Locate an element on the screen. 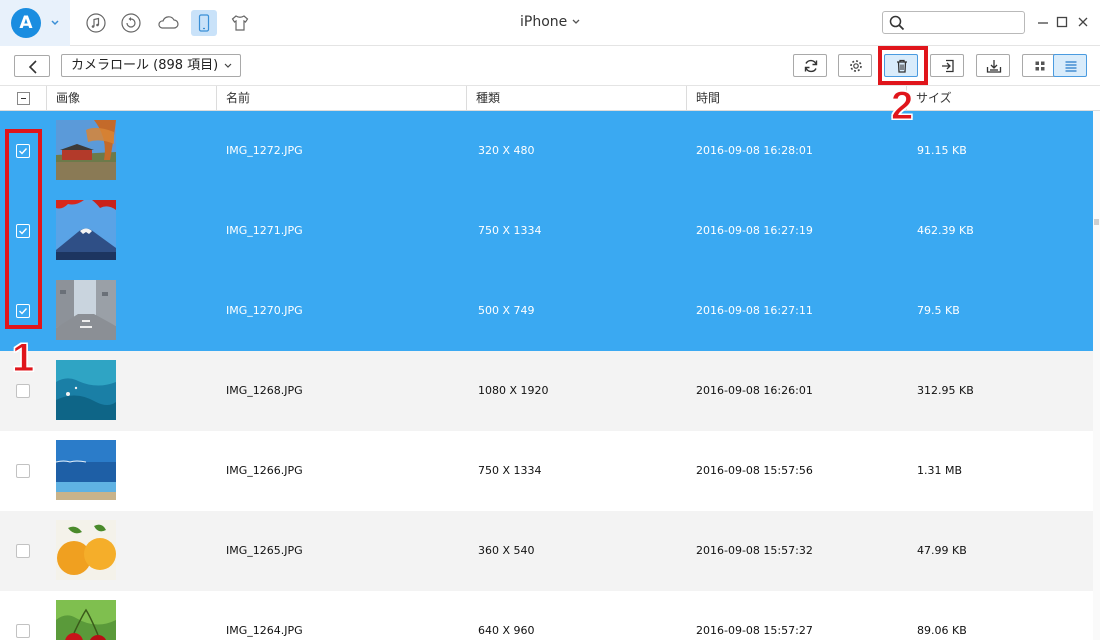 The image size is (1100, 640). album-label: カメラロール (898 項目) is located at coordinates (145, 65).